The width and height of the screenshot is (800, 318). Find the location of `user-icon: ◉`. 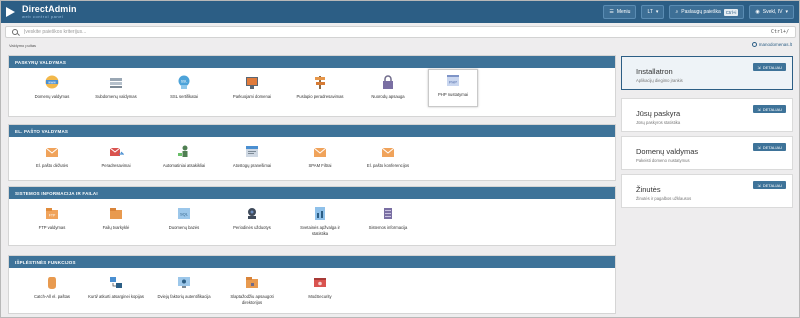

user-icon: ◉ is located at coordinates (757, 11).